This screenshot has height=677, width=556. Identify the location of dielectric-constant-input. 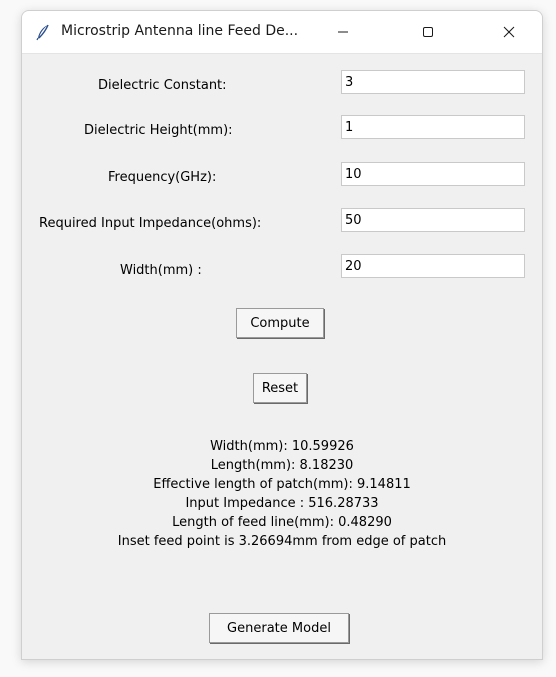
(433, 82).